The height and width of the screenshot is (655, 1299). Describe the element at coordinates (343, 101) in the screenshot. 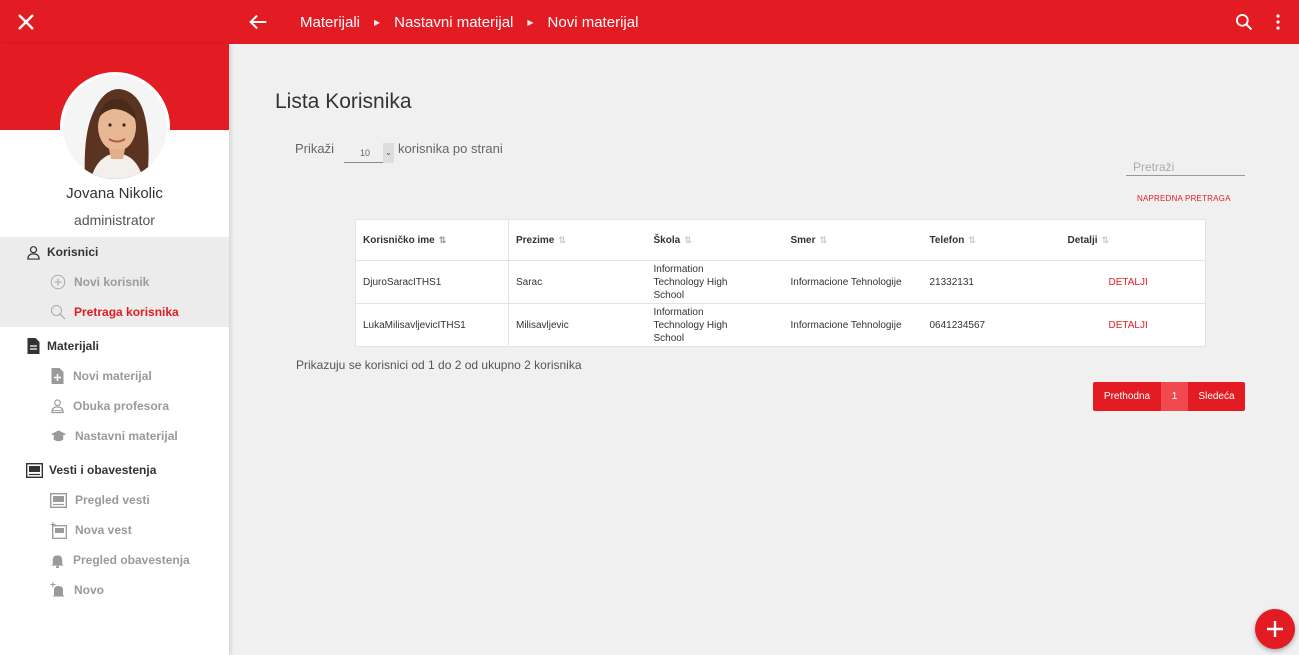

I see `page-title: Lista Korisnika` at that location.